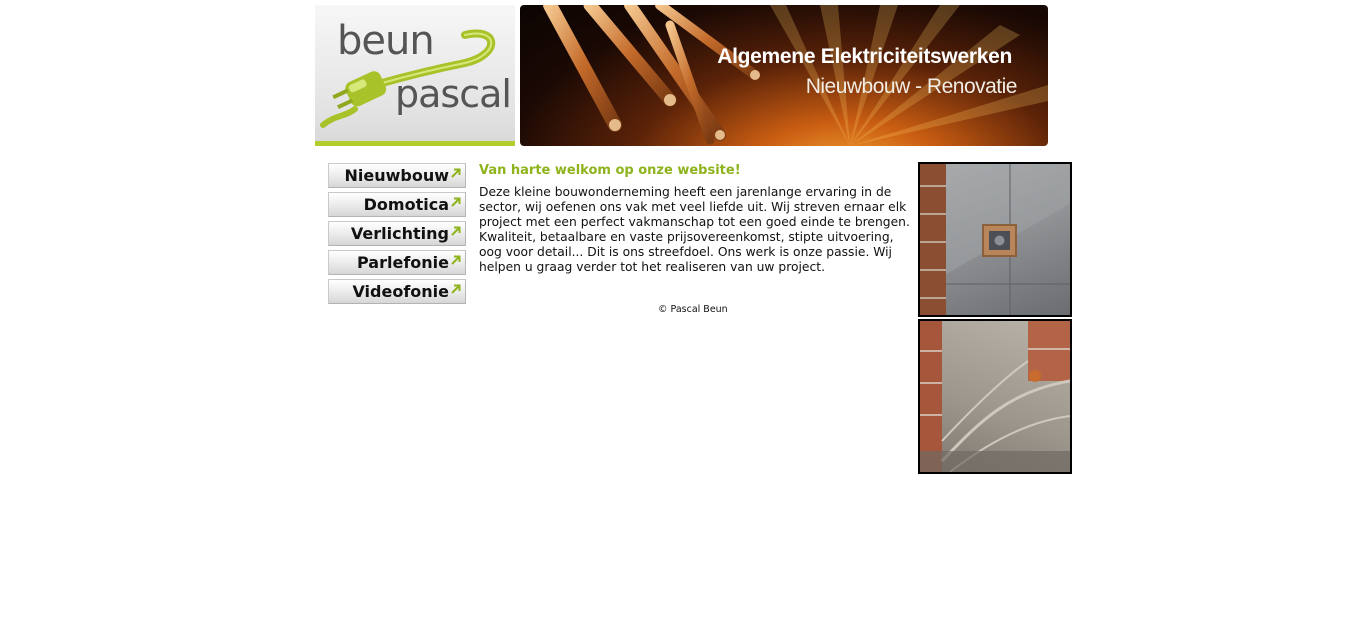 This screenshot has width=1351, height=635. What do you see at coordinates (403, 262) in the screenshot?
I see `nav-item-label: Parlefonie` at bounding box center [403, 262].